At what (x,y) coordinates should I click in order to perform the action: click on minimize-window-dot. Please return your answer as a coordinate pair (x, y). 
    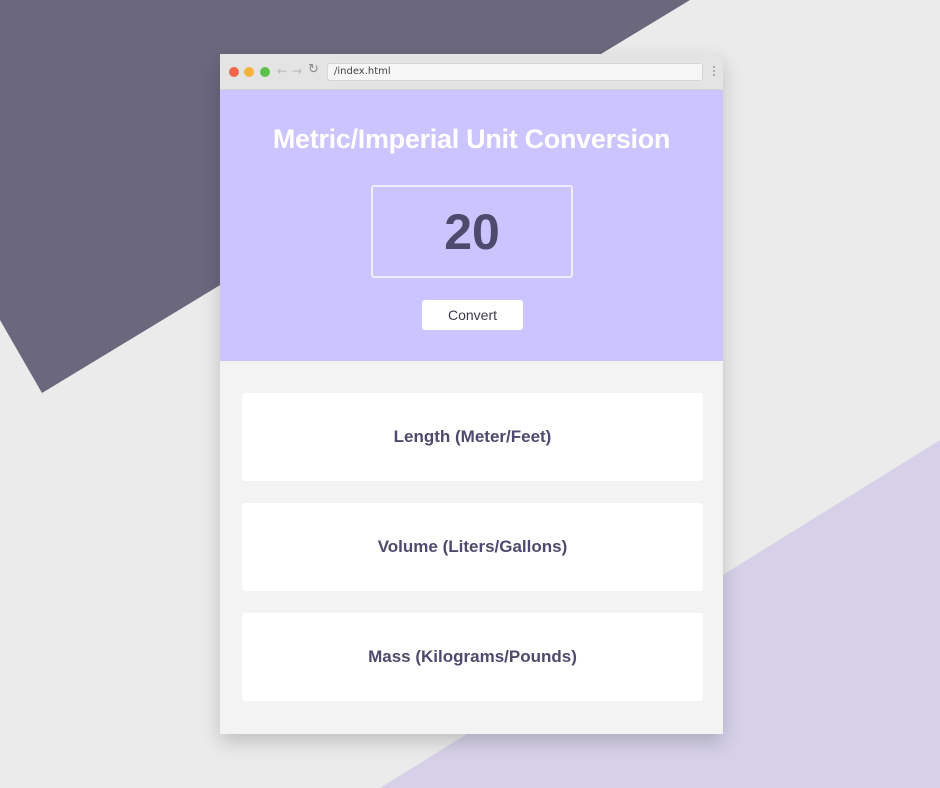
    Looking at the image, I should click on (249, 72).